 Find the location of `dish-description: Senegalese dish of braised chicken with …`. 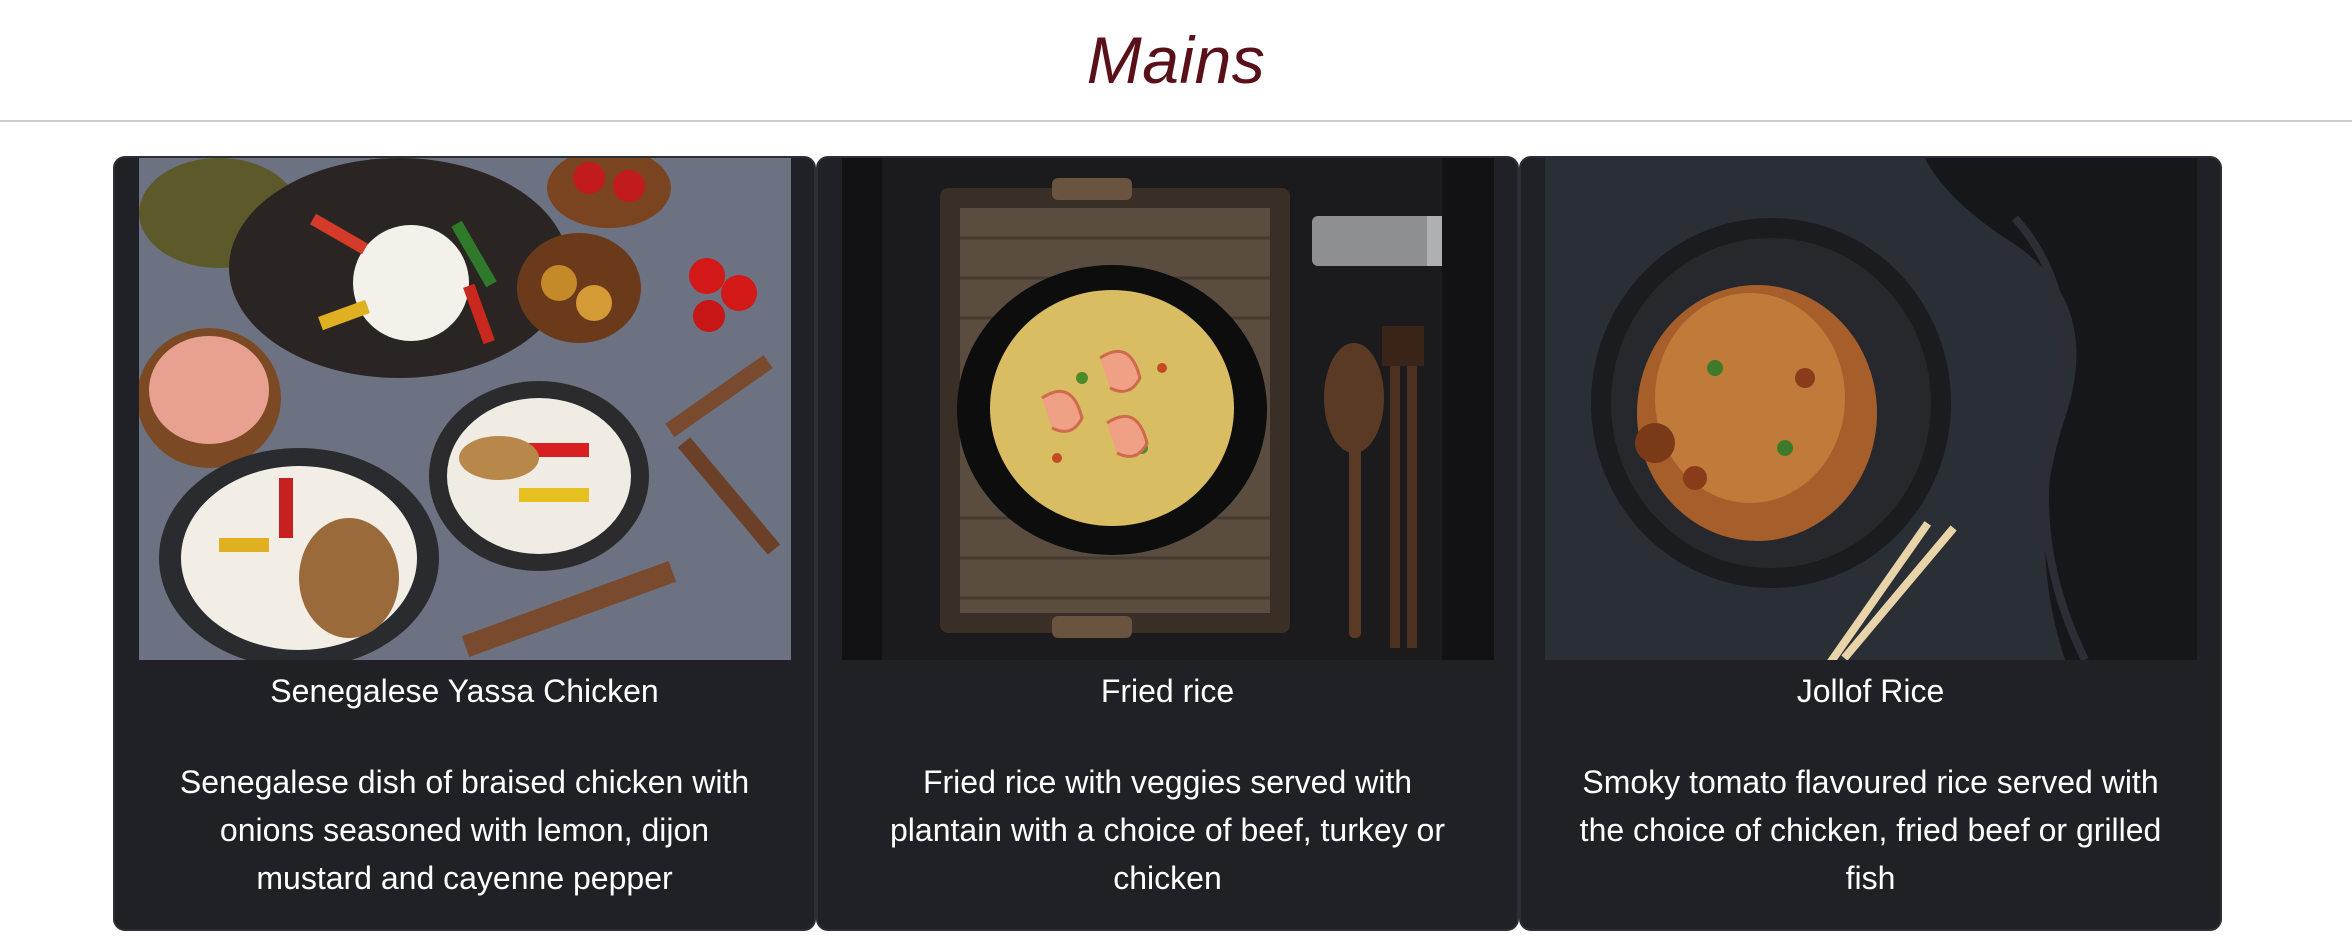

dish-description: Senegalese dish of braised chicken with … is located at coordinates (464, 830).